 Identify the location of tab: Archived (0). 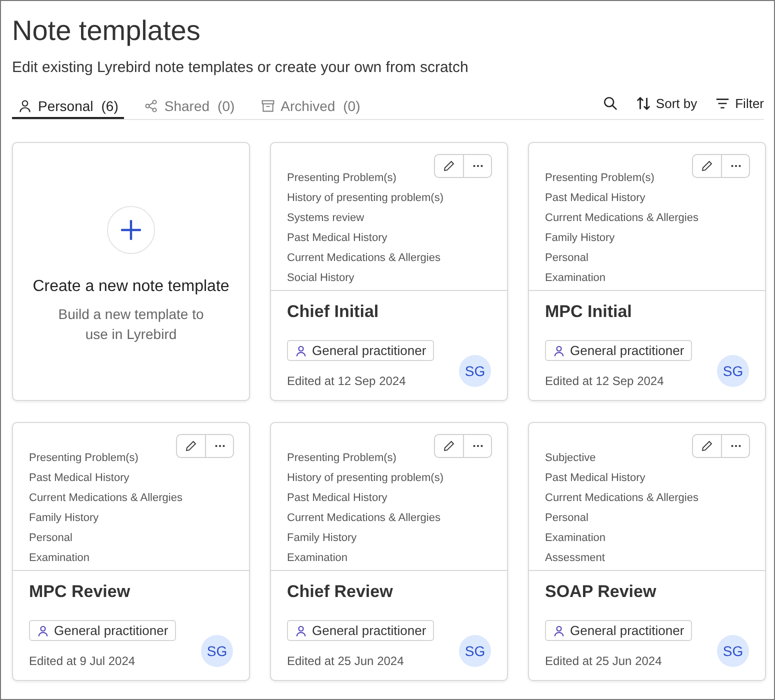
(310, 106).